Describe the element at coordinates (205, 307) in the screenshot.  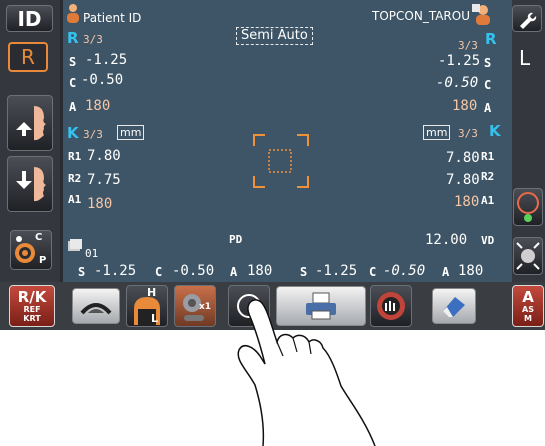
I see `x1-label: x1` at that location.